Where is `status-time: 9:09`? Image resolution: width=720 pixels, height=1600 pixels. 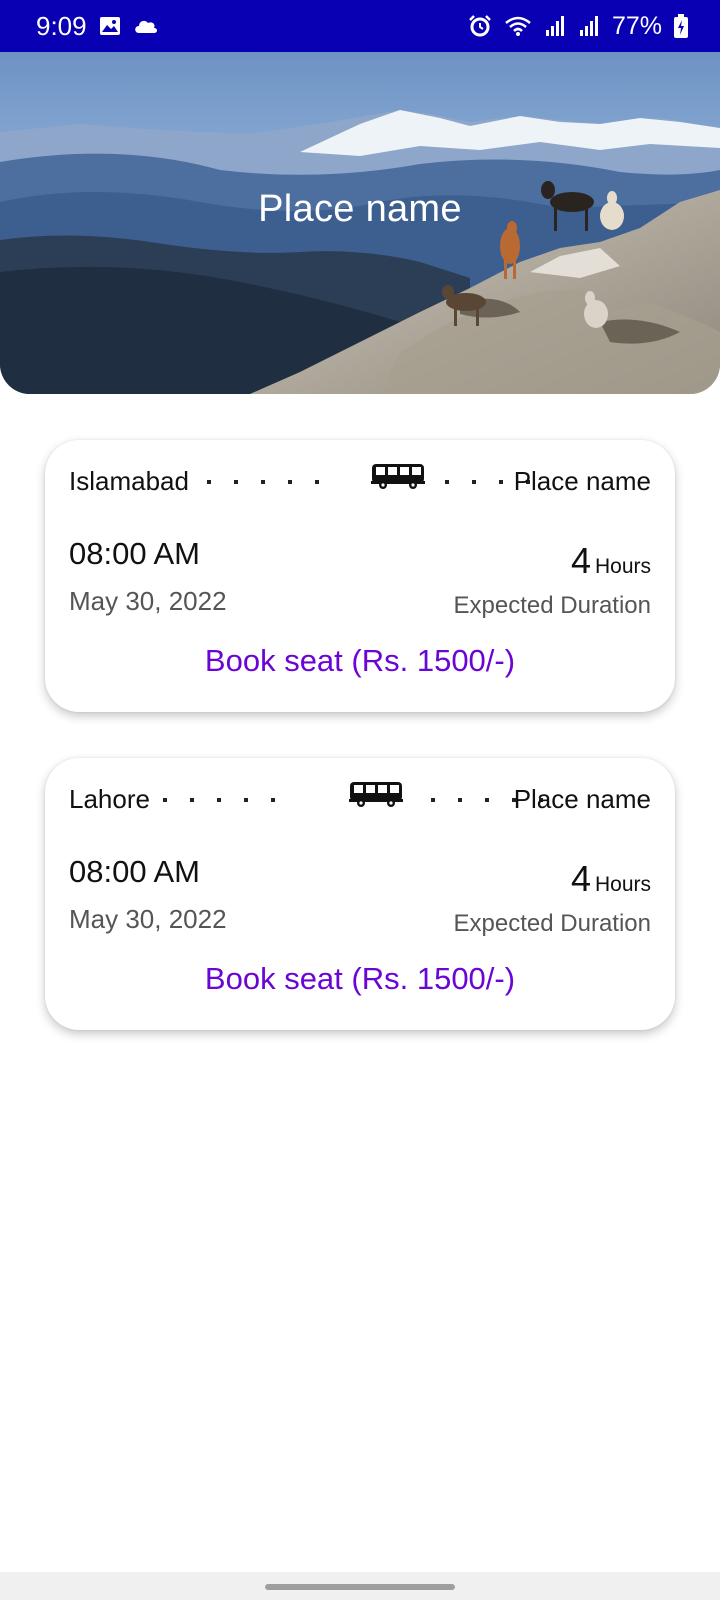
status-time: 9:09 is located at coordinates (61, 25).